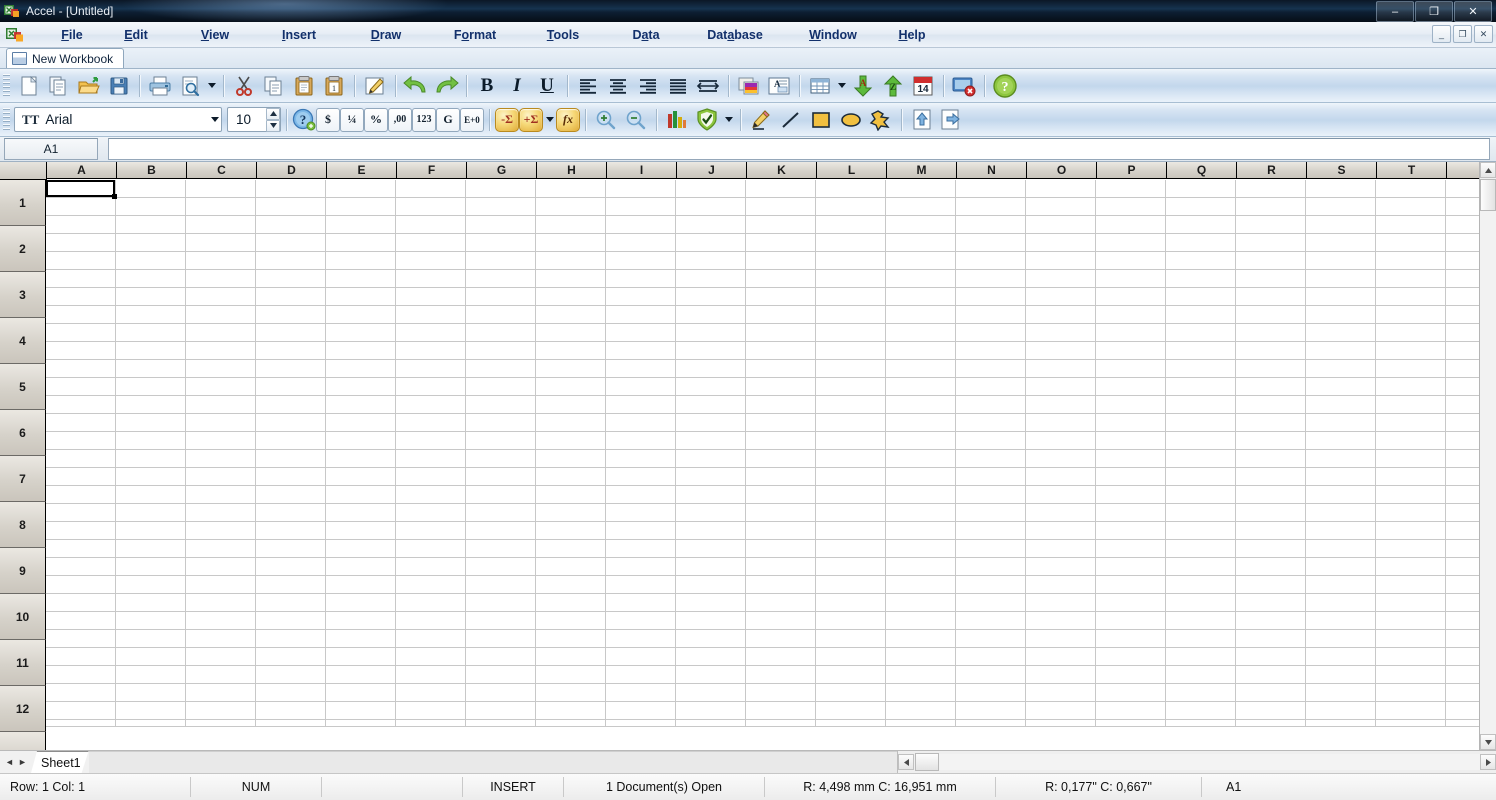 The height and width of the screenshot is (800, 1496). I want to click on cell-m11, so click(921, 369).